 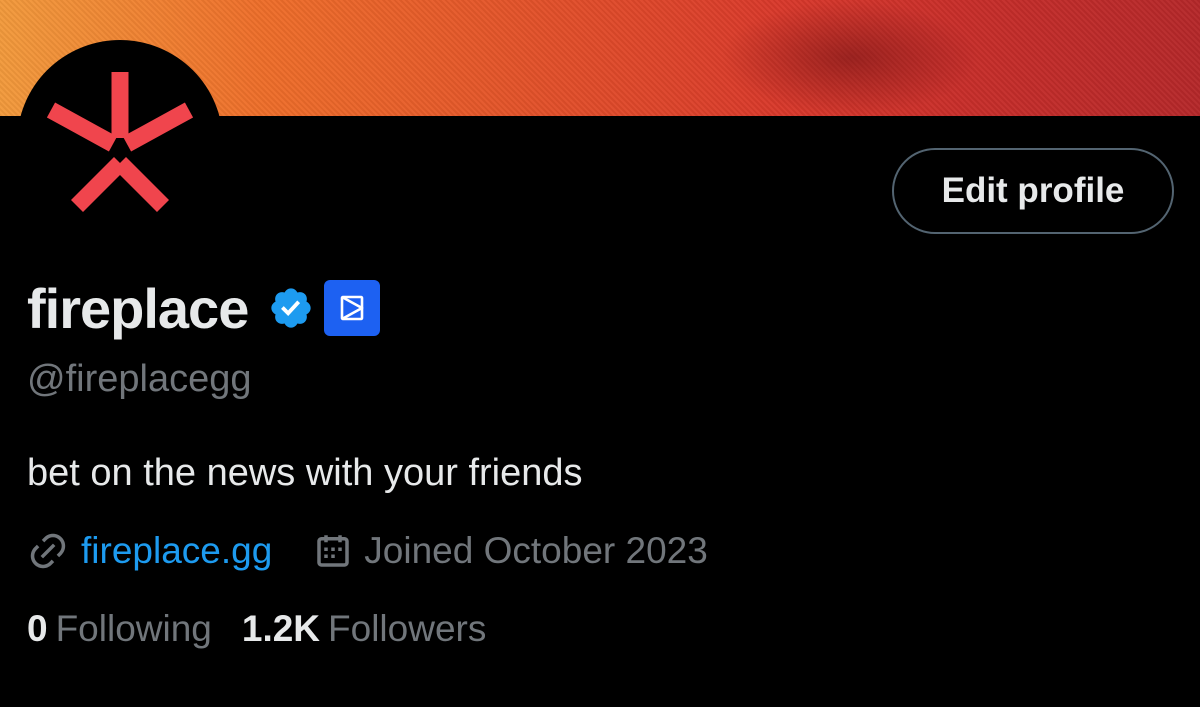 What do you see at coordinates (291, 308) in the screenshot?
I see `verified-badge-icon` at bounding box center [291, 308].